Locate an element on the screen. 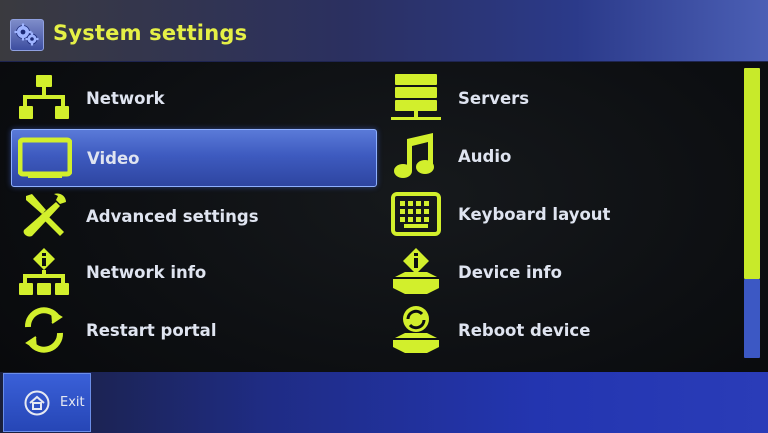 The height and width of the screenshot is (433, 768). gears-icon is located at coordinates (27, 35).